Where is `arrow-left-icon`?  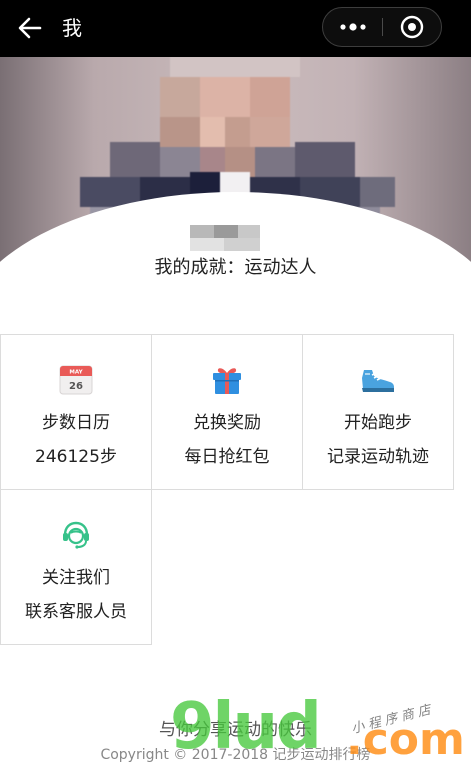 arrow-left-icon is located at coordinates (30, 28).